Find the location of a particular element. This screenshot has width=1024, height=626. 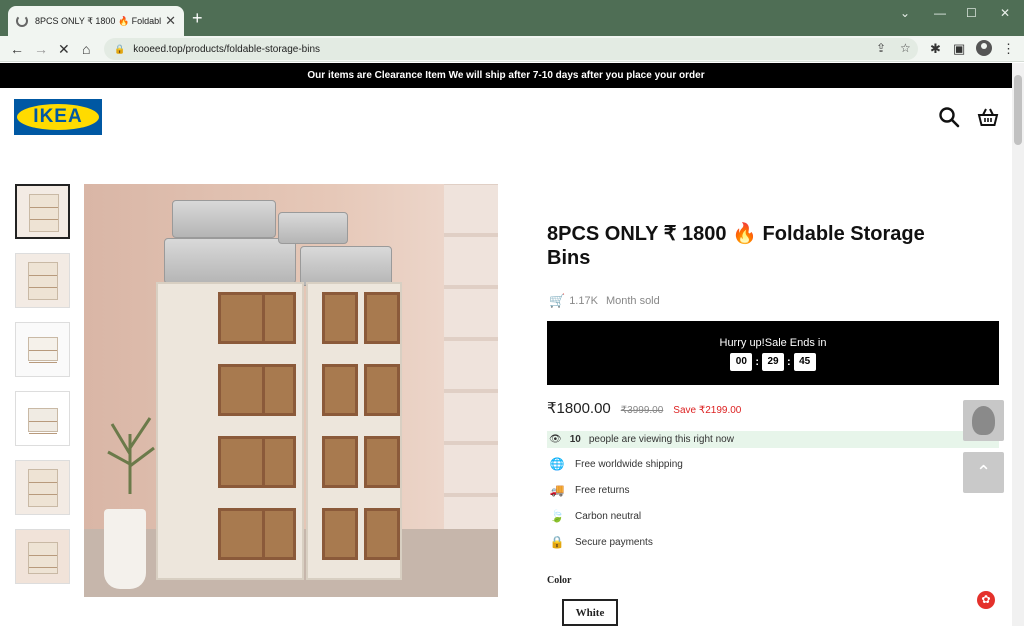

compare-price: ₹3999.00 is located at coordinates (642, 410).